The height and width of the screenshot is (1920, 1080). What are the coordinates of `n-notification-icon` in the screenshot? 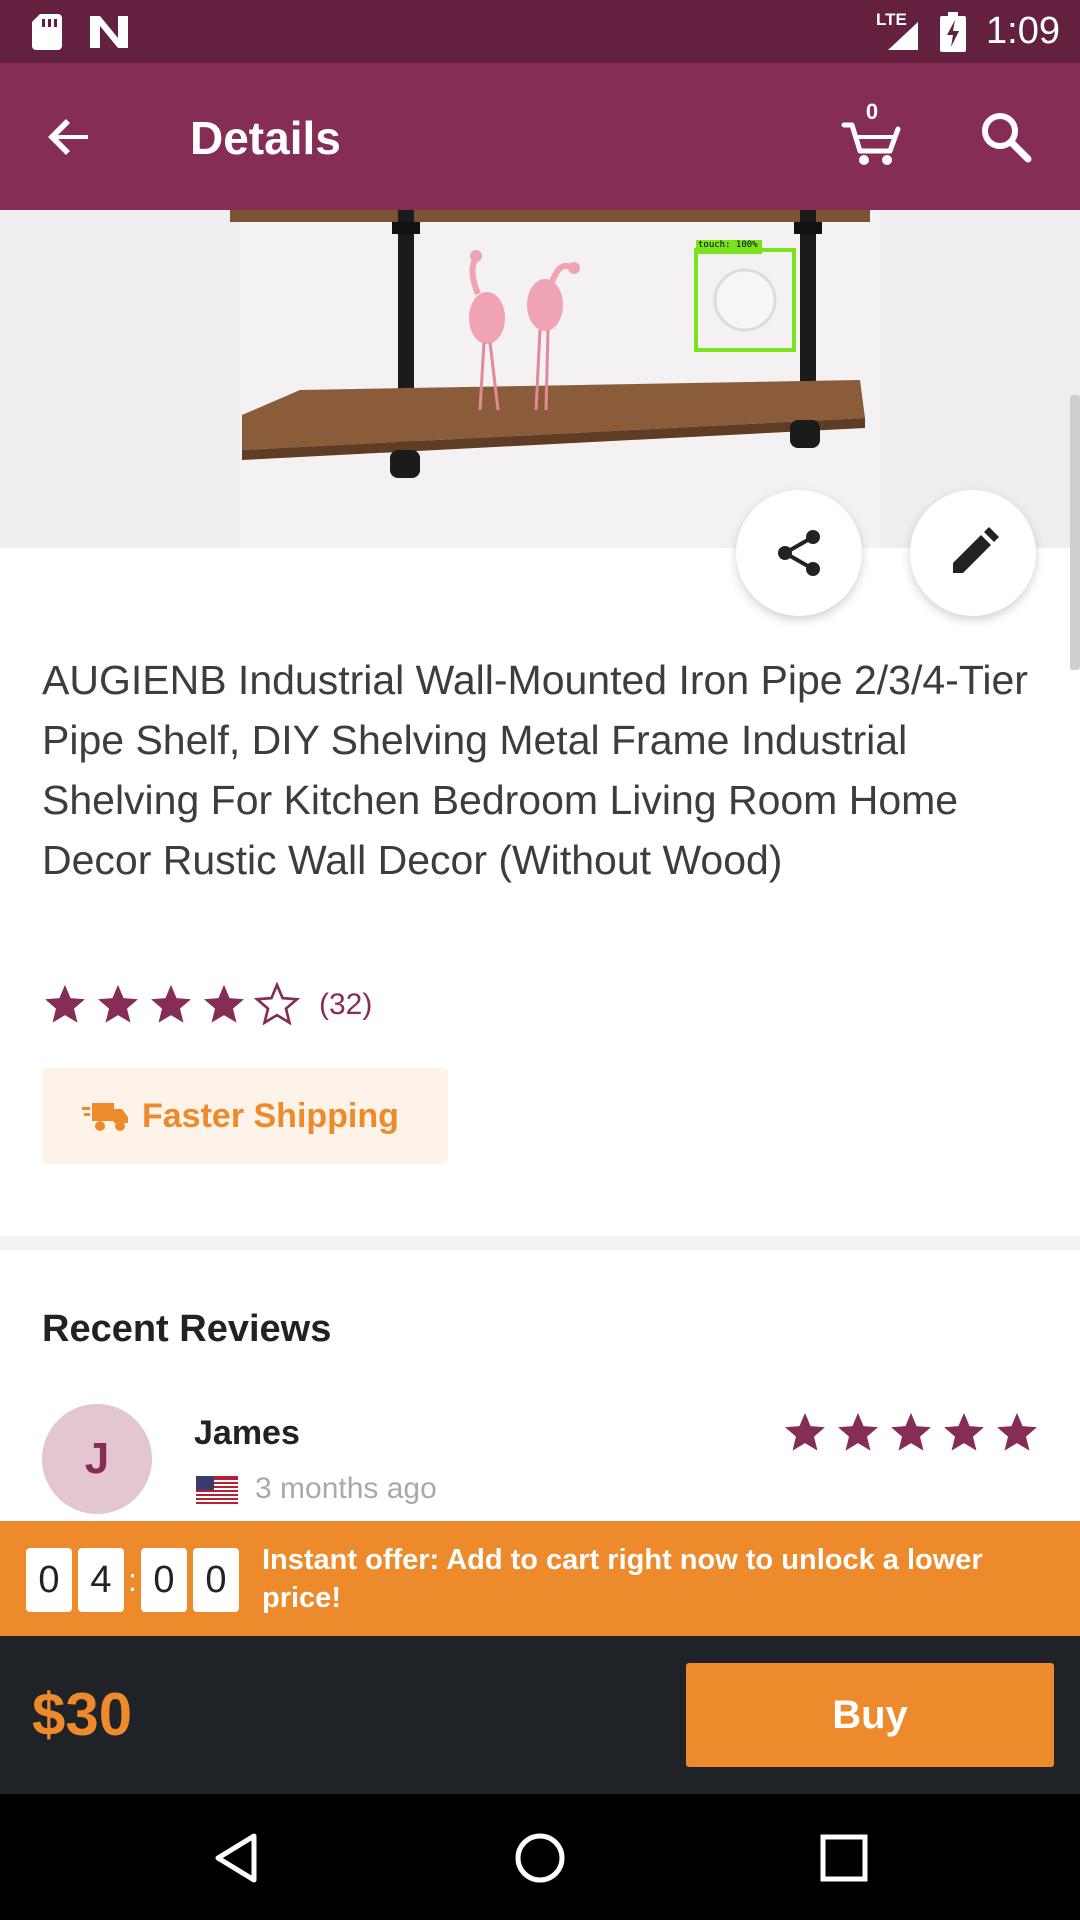 It's located at (109, 32).